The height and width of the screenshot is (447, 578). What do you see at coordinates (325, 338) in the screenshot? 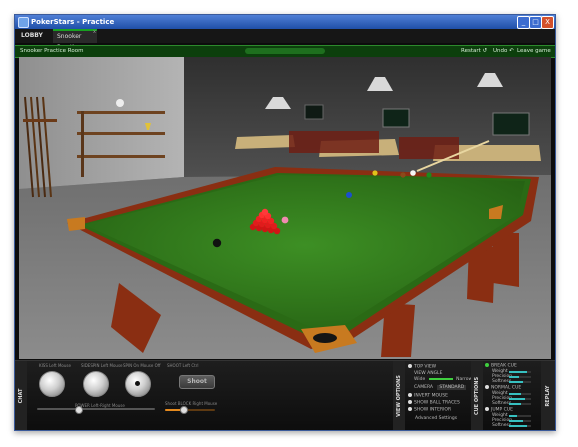
I see `pocket-hole` at bounding box center [325, 338].